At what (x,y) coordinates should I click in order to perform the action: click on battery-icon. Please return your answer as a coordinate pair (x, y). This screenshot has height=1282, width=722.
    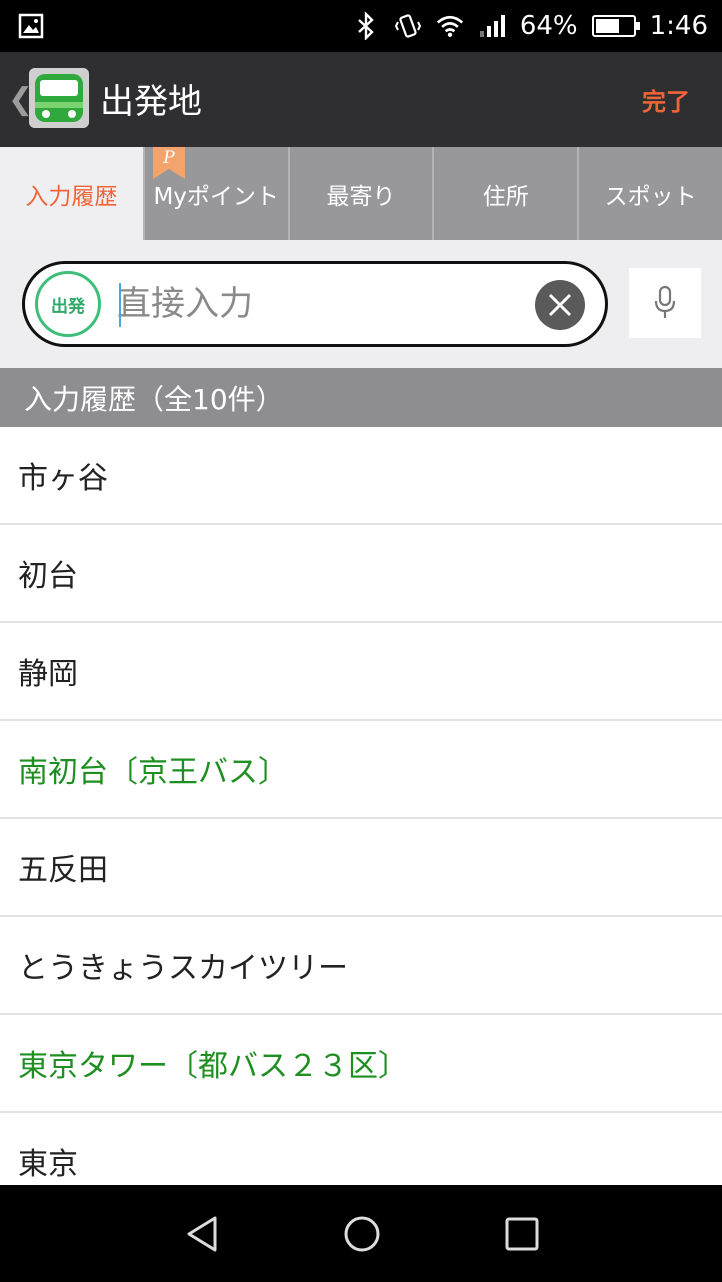
    Looking at the image, I should click on (615, 26).